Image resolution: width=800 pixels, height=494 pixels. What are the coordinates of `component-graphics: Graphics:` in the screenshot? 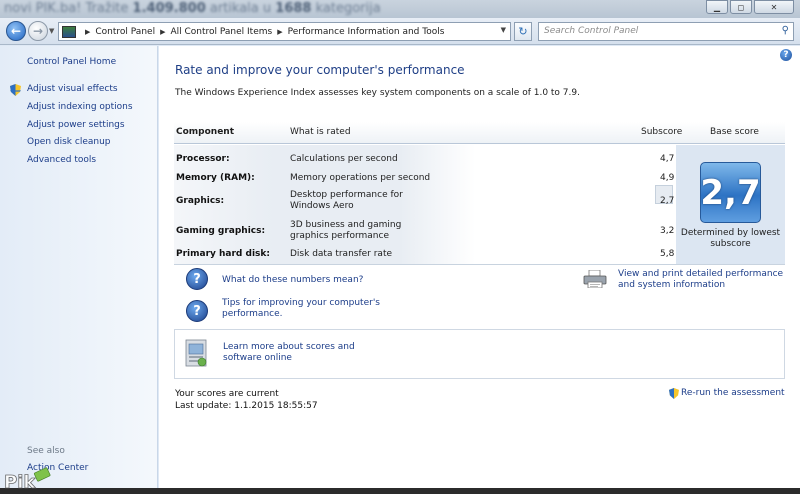 It's located at (200, 201).